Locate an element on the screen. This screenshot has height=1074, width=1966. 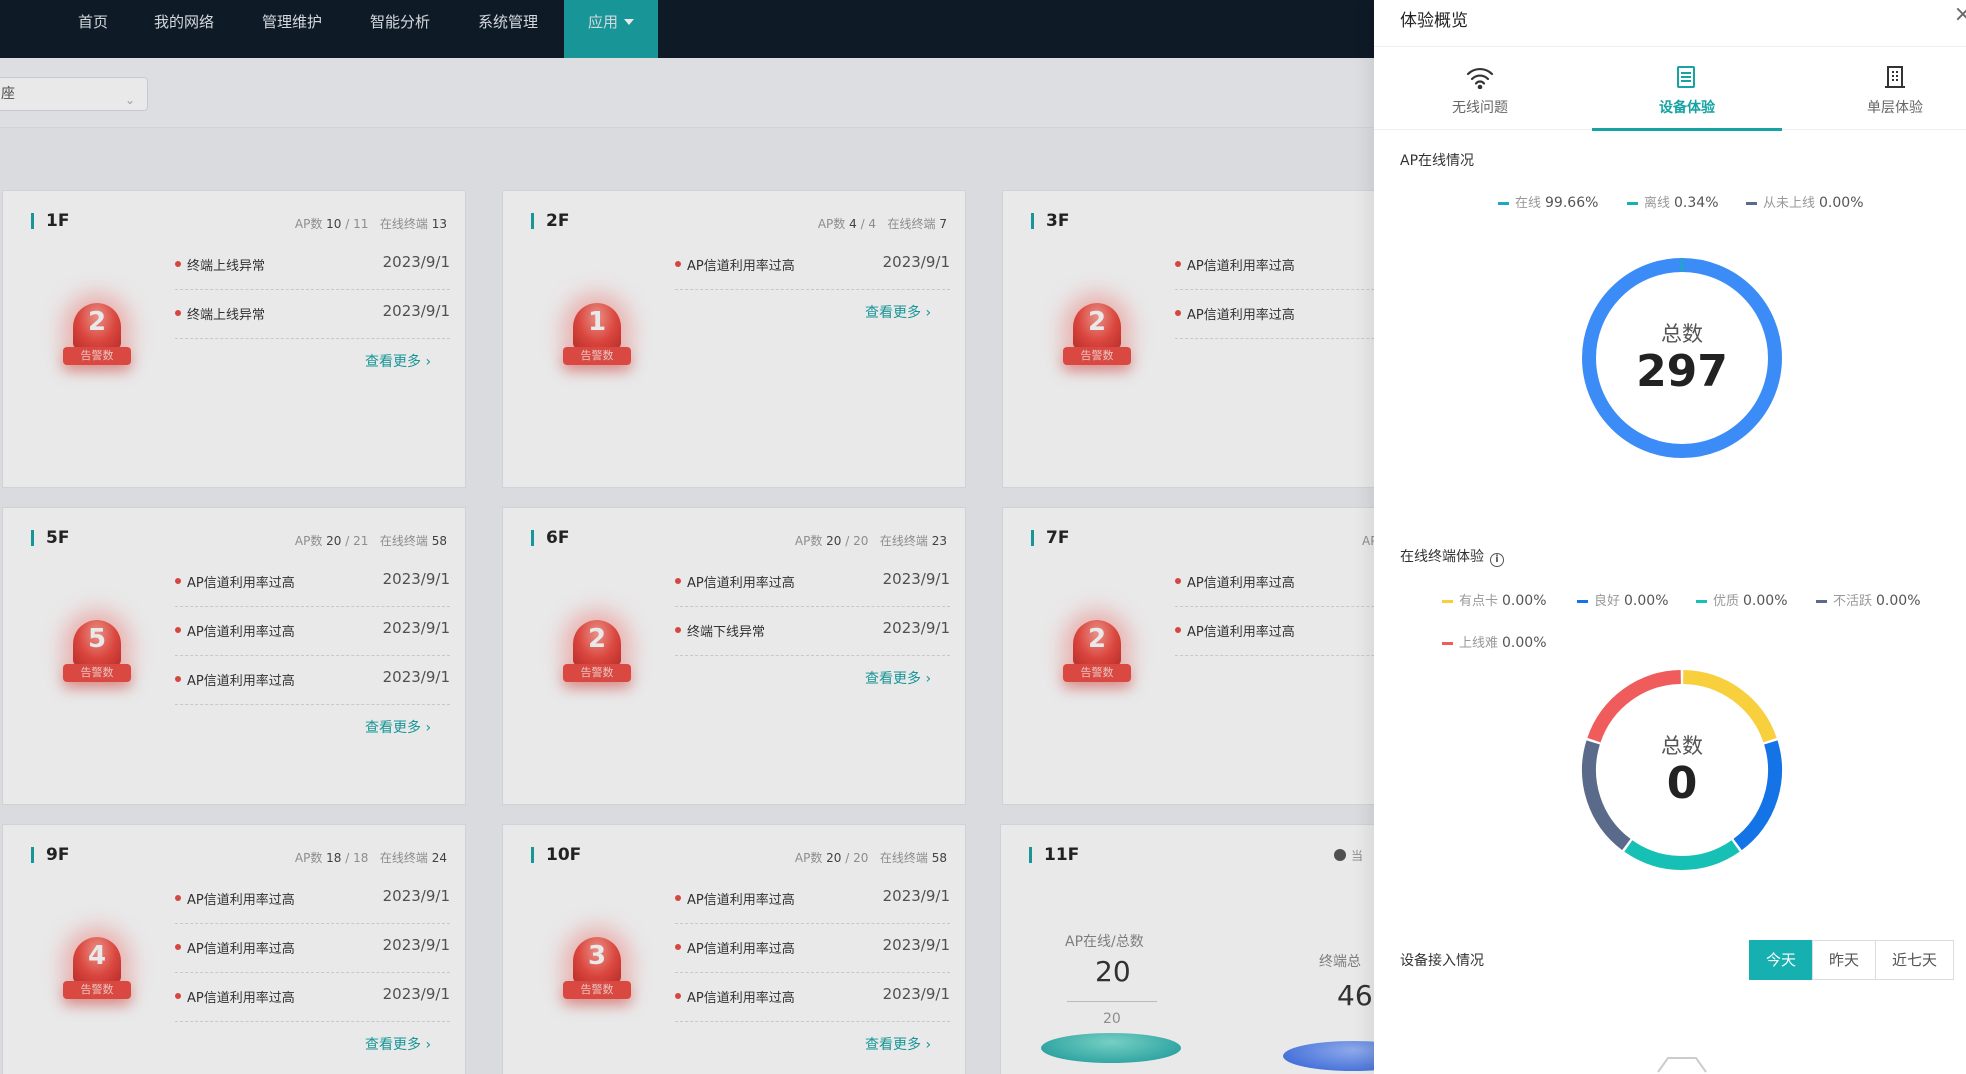
ap-donut-center: 总数 297 is located at coordinates (1682, 357).